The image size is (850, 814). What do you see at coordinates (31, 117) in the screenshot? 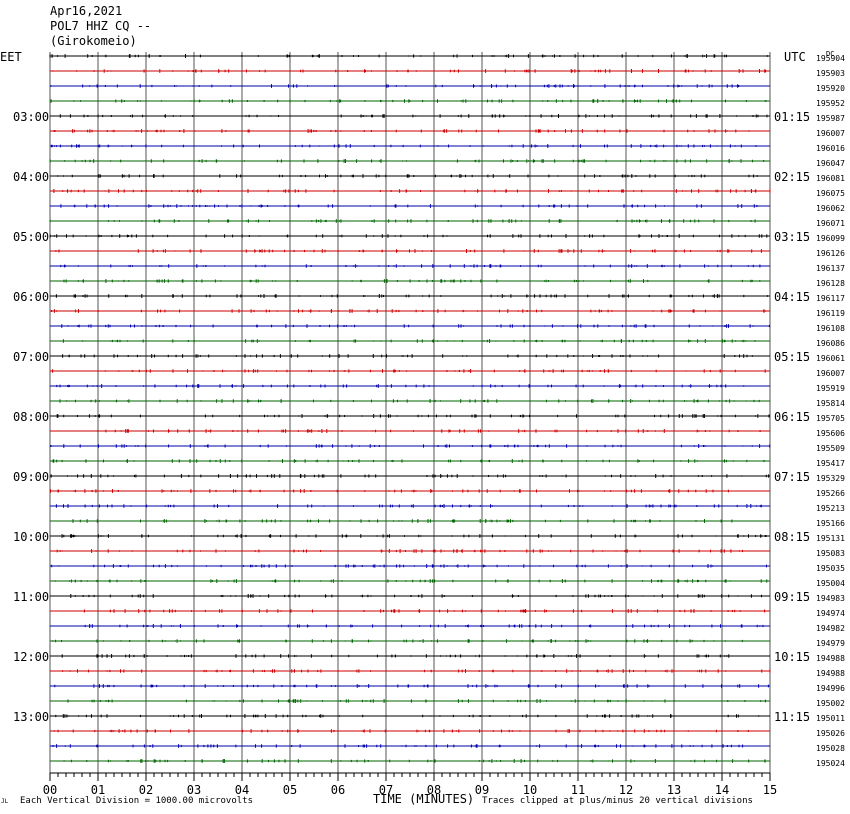
I see `left-time-label: 03:00` at bounding box center [31, 117].